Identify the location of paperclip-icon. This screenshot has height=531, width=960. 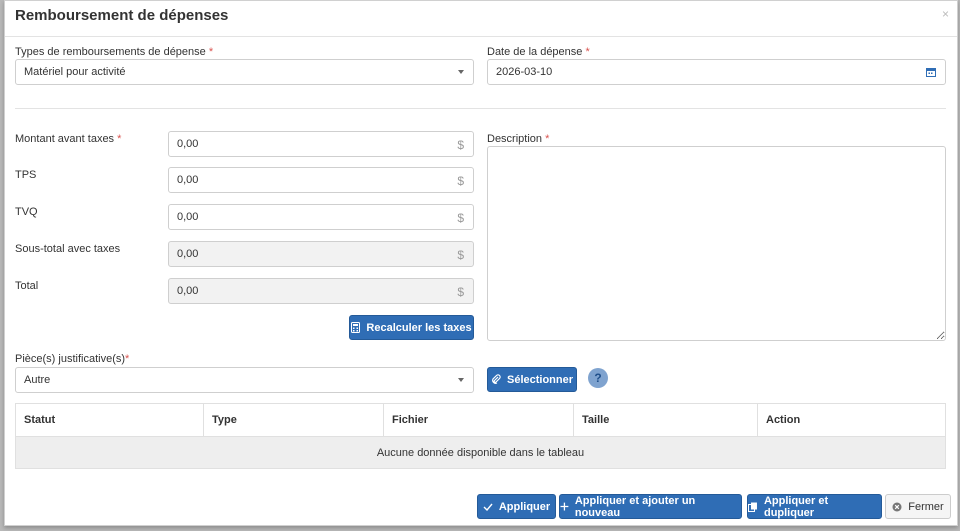
(496, 379).